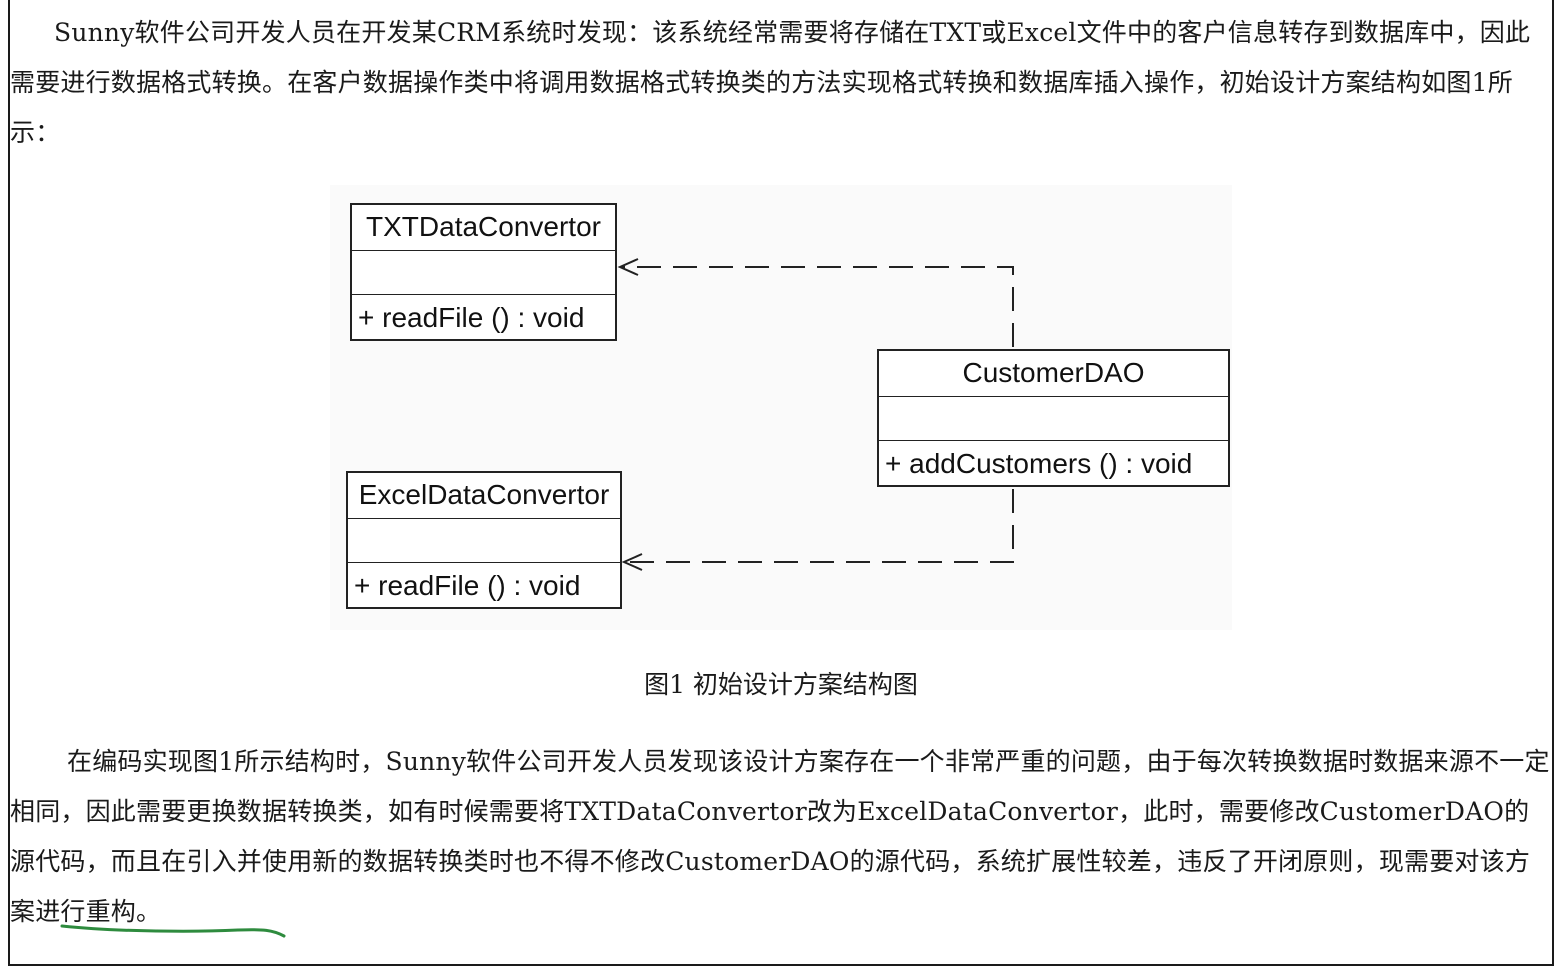 This screenshot has height=974, width=1562. What do you see at coordinates (1278, 861) in the screenshot?
I see `highlighted-phrase: 违反了开闭原则，` at bounding box center [1278, 861].